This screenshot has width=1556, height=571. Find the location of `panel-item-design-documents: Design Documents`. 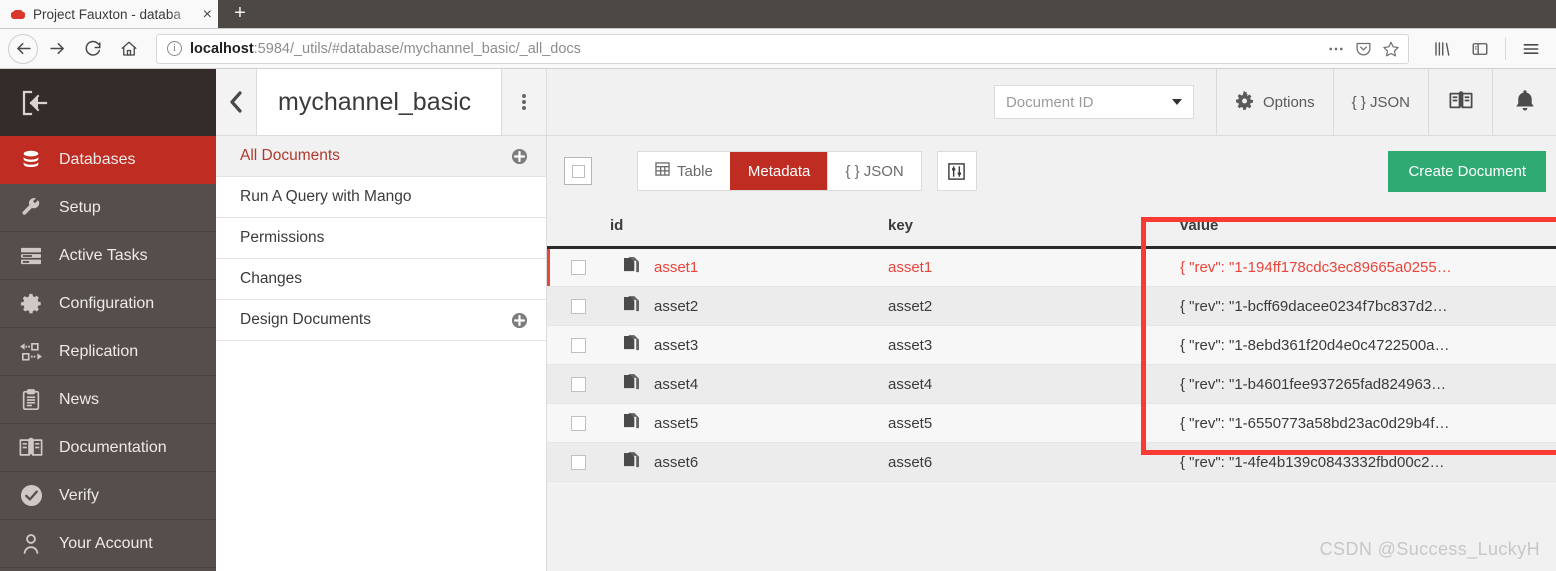

panel-item-design-documents: Design Documents is located at coordinates (381, 320).